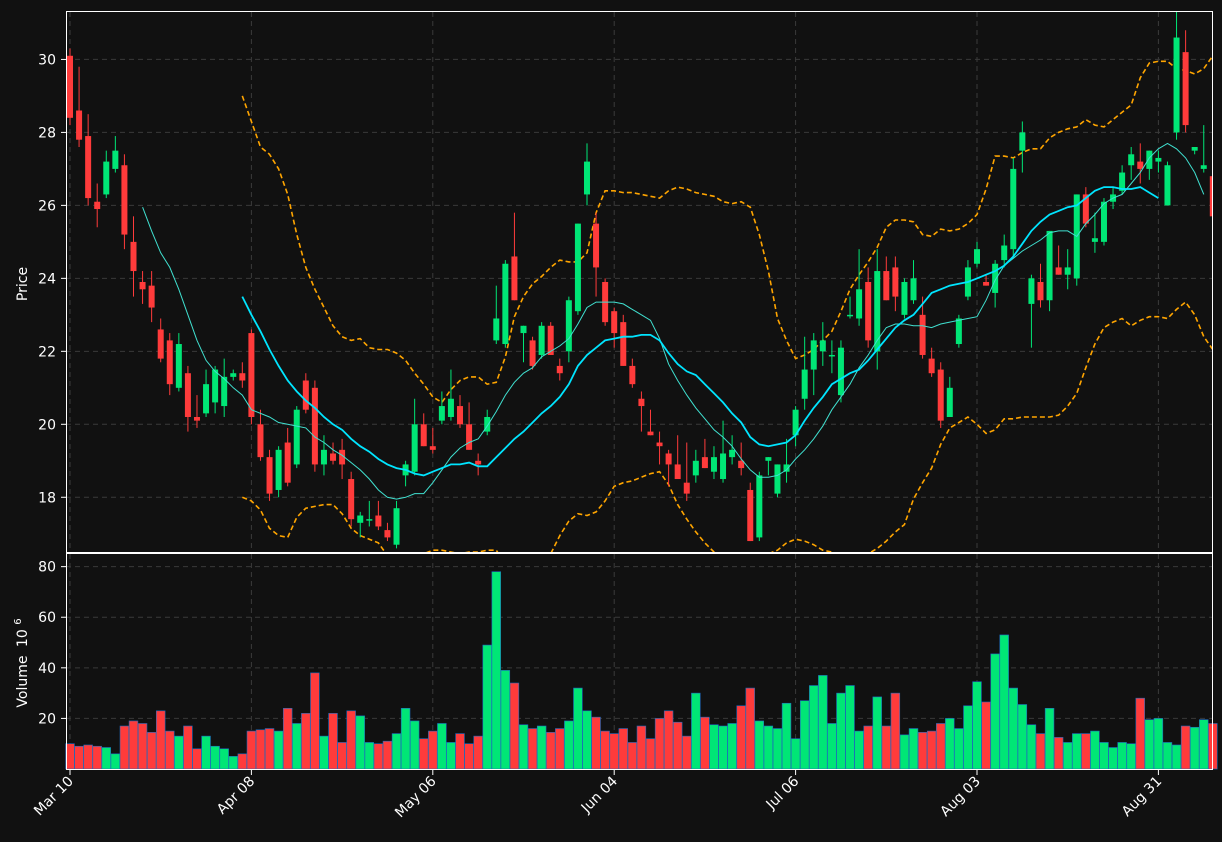 The height and width of the screenshot is (842, 1222). I want to click on volume-tick-label: 20, so click(47, 719).